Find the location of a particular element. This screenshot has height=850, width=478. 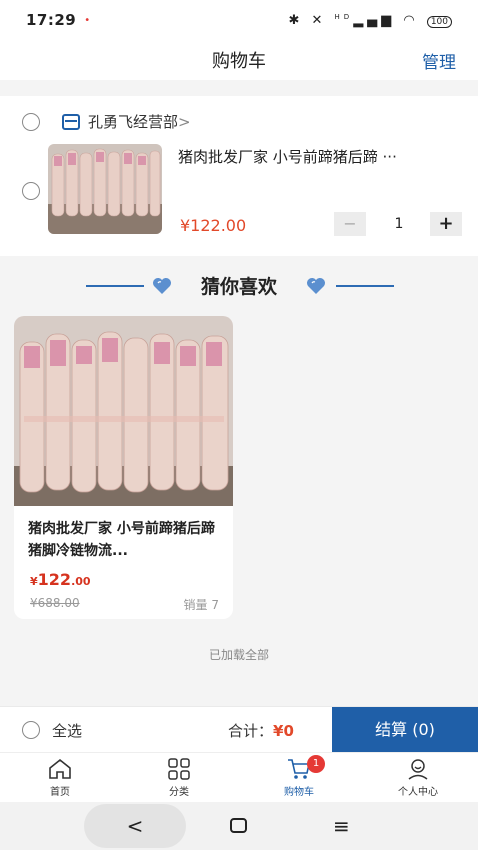

price-symbol: ¥ is located at coordinates (34, 581).